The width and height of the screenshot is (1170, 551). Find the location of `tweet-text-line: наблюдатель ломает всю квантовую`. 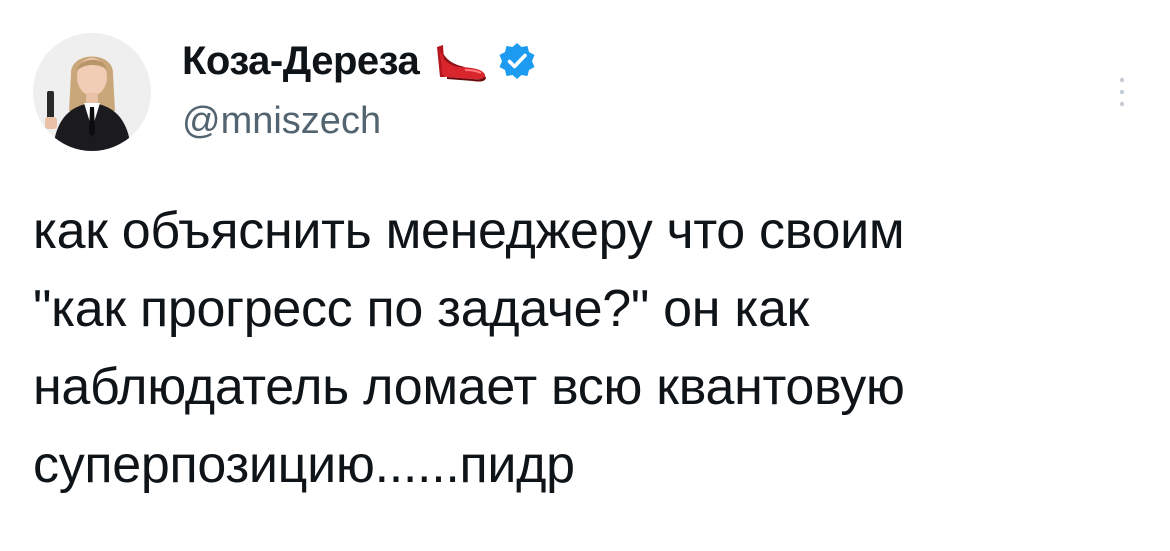

tweet-text-line: наблюдатель ломает всю квантовую is located at coordinates (469, 387).